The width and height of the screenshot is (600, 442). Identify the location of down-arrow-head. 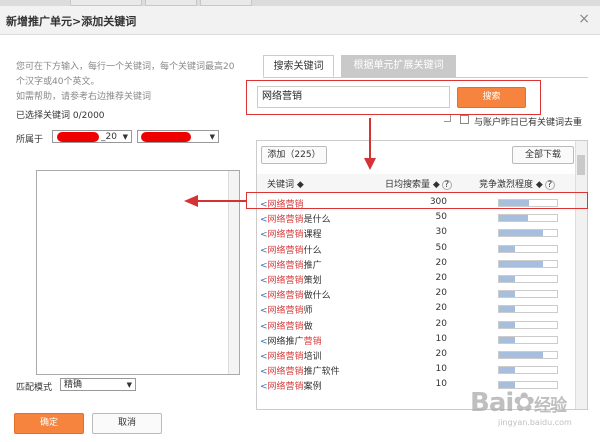
(370, 164).